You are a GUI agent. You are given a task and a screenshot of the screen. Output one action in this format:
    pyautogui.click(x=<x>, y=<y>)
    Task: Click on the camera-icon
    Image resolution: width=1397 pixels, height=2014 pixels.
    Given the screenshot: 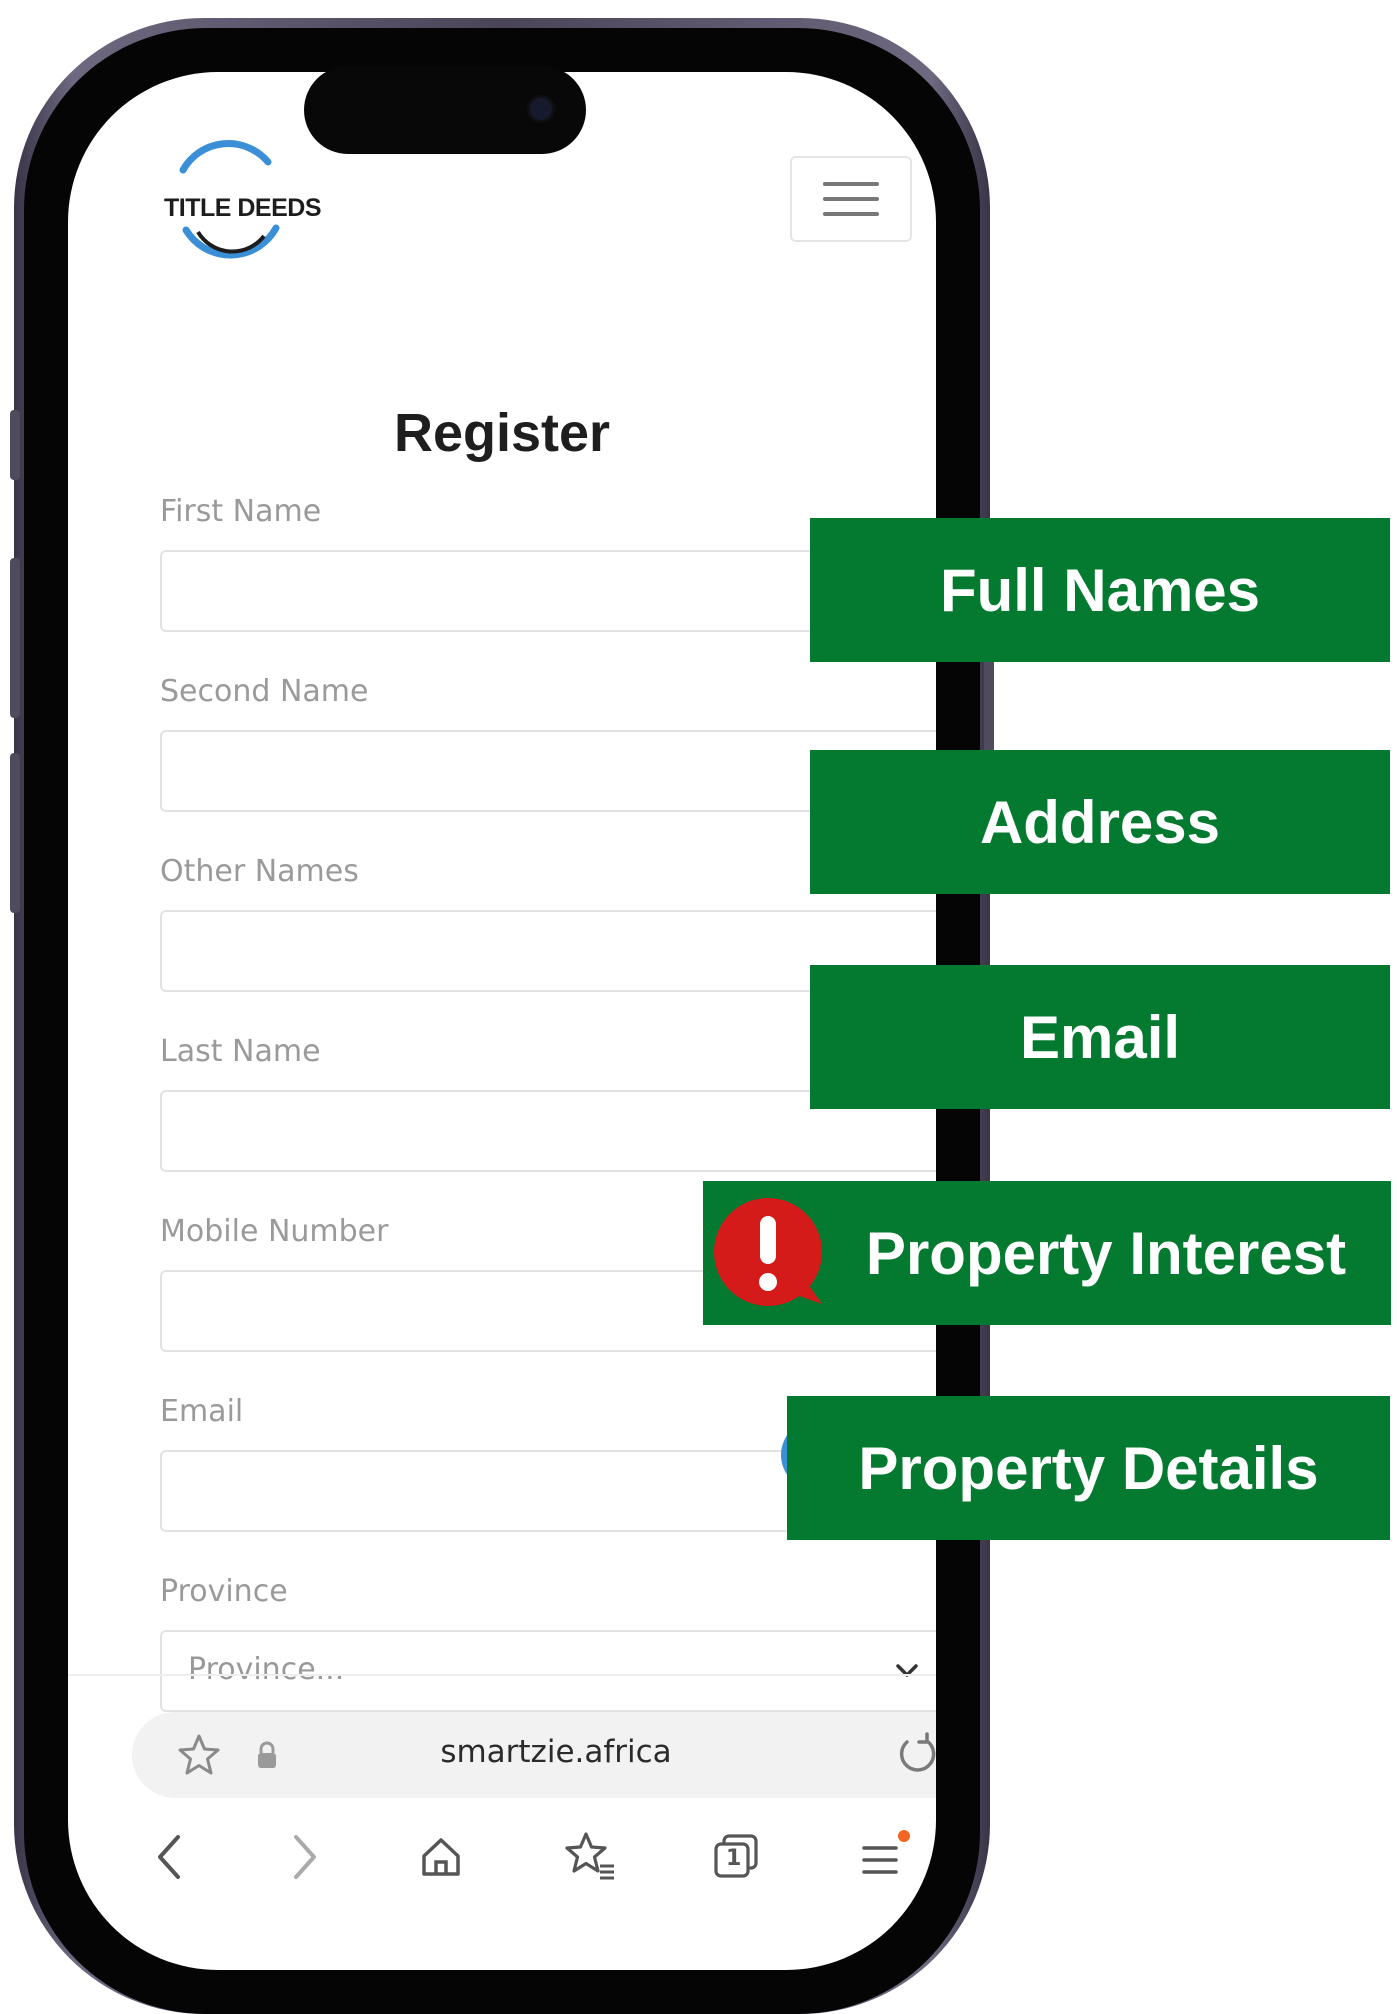 What is the action you would take?
    pyautogui.click(x=541, y=109)
    